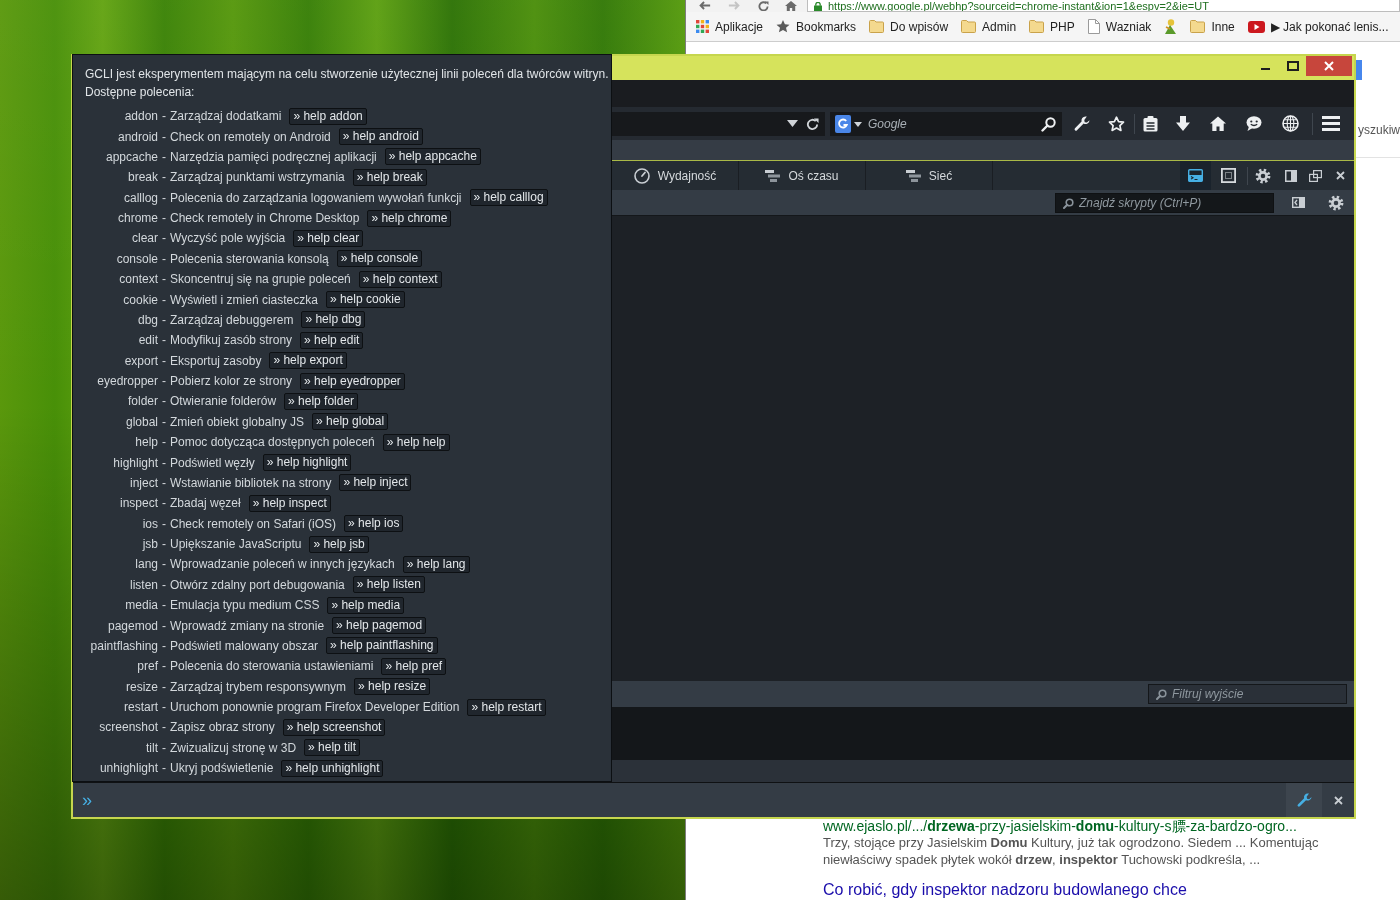 The width and height of the screenshot is (1400, 900). What do you see at coordinates (1182, 123) in the screenshot?
I see `download-icon` at bounding box center [1182, 123].